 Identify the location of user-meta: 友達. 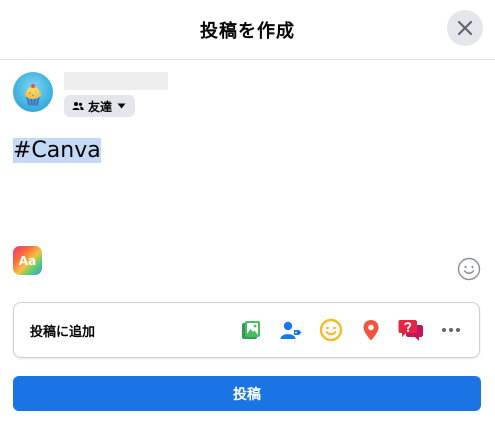
(116, 94).